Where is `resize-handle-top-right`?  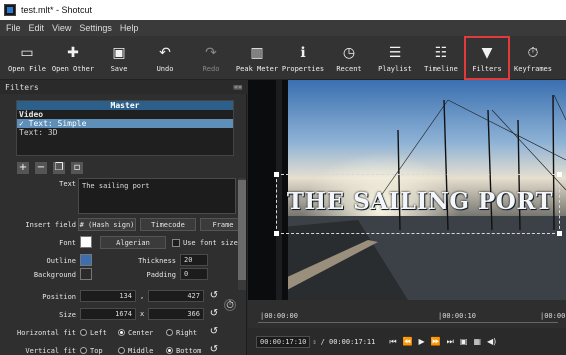
resize-handle-top-right is located at coordinates (559, 174).